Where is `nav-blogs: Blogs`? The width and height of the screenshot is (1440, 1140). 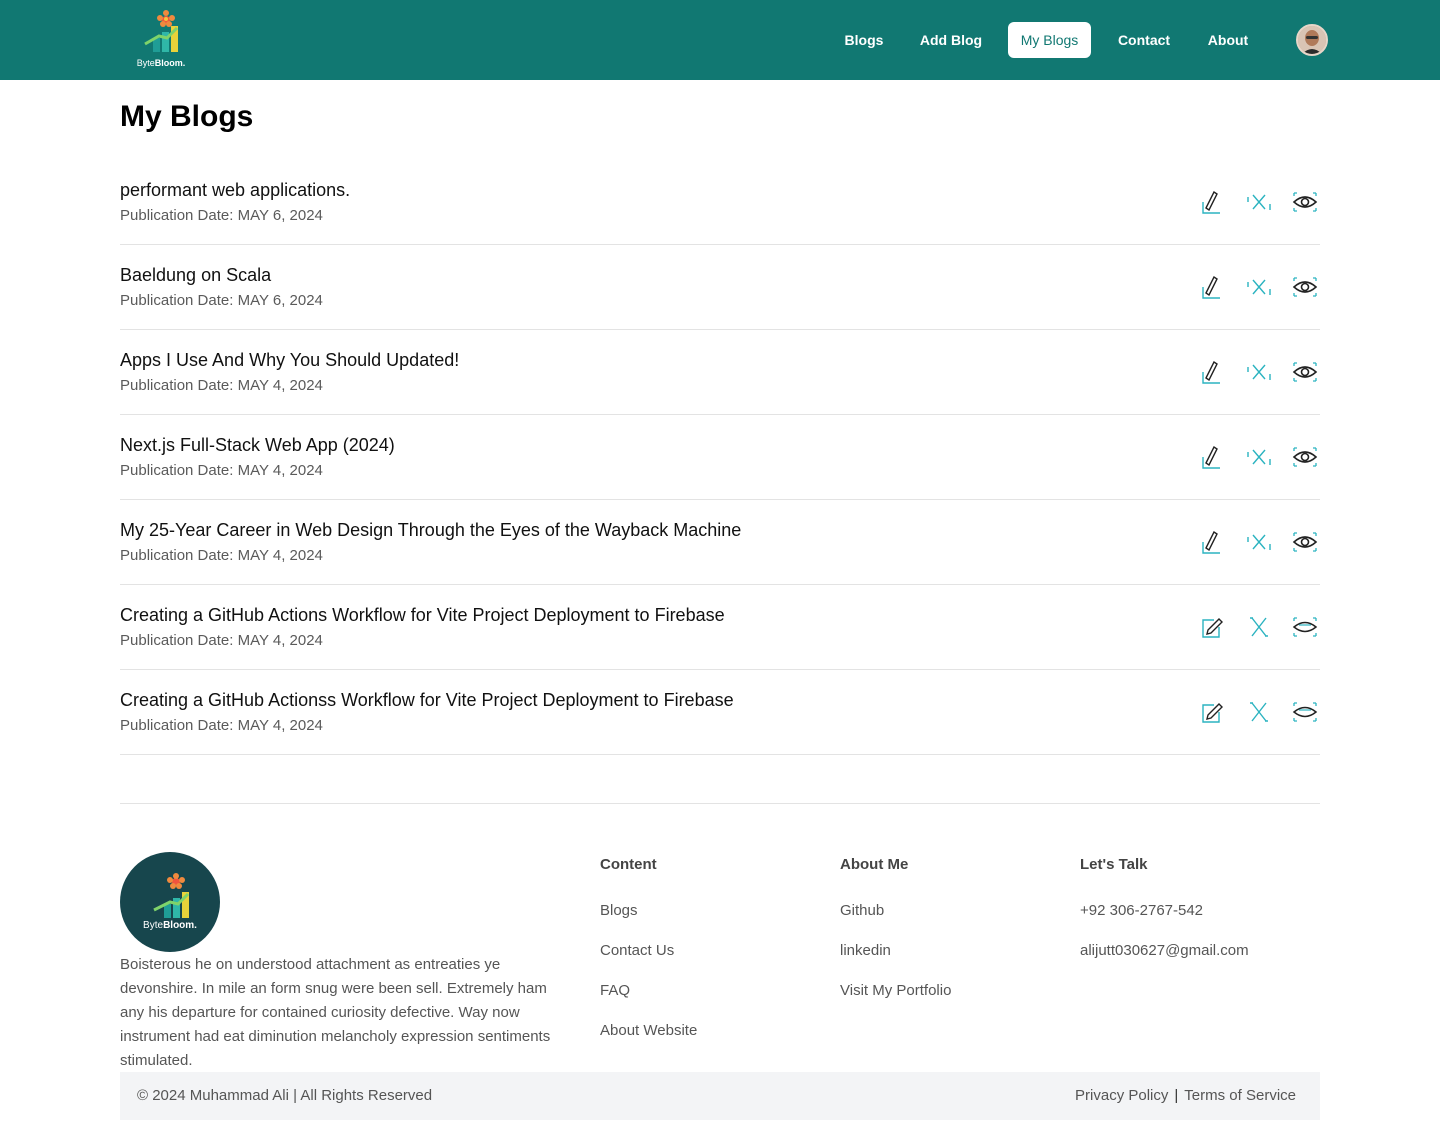 nav-blogs: Blogs is located at coordinates (864, 40).